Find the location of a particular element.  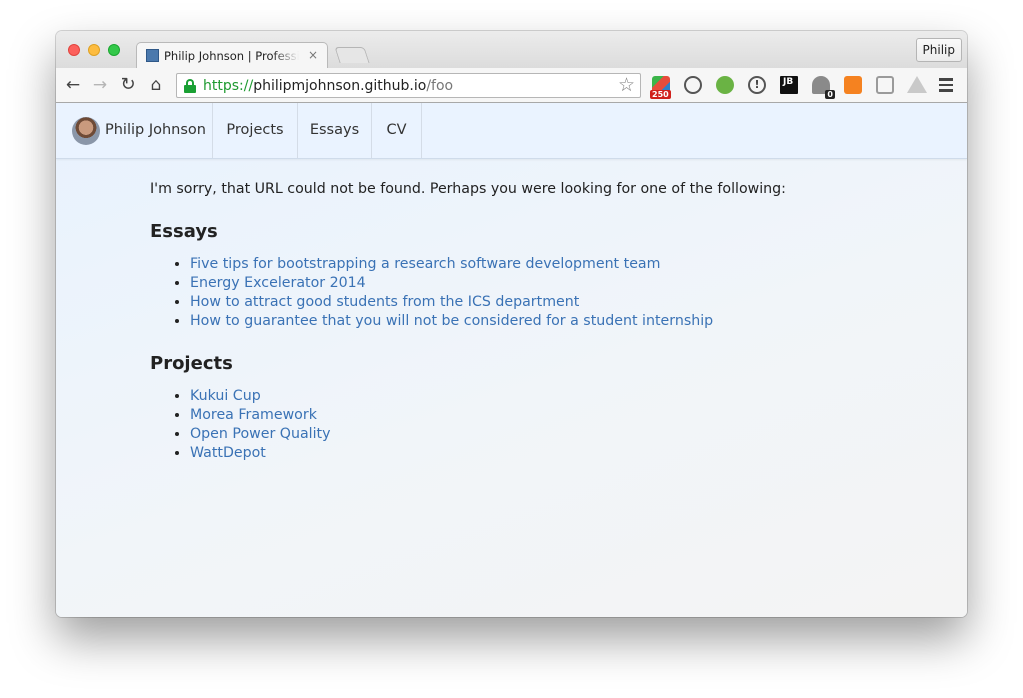

back-arrow-icon: ← is located at coordinates (73, 85).